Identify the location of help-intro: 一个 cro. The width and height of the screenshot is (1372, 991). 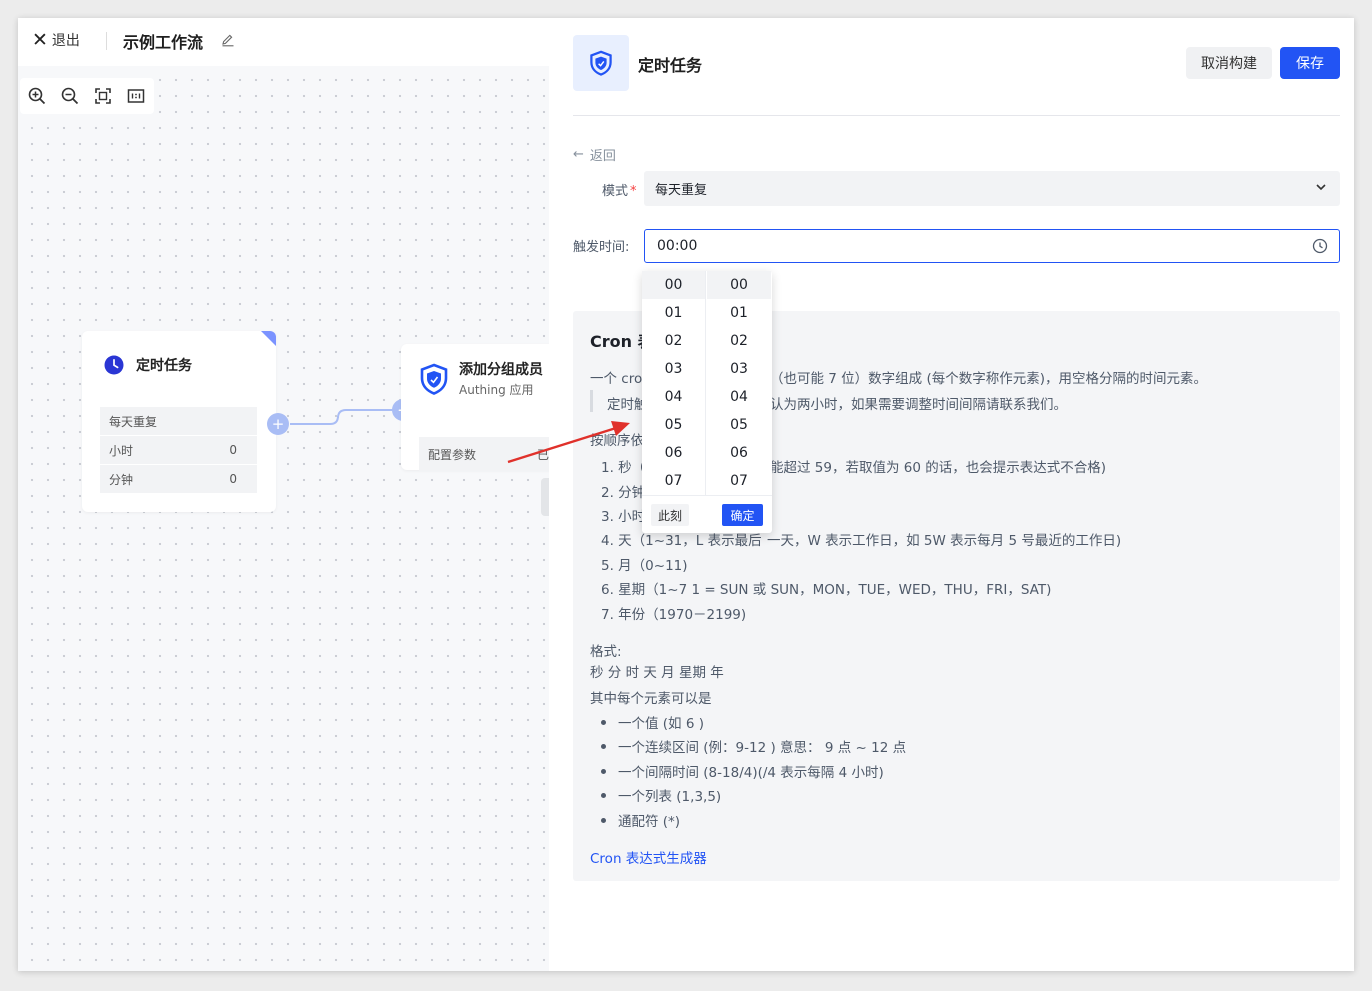
(616, 379).